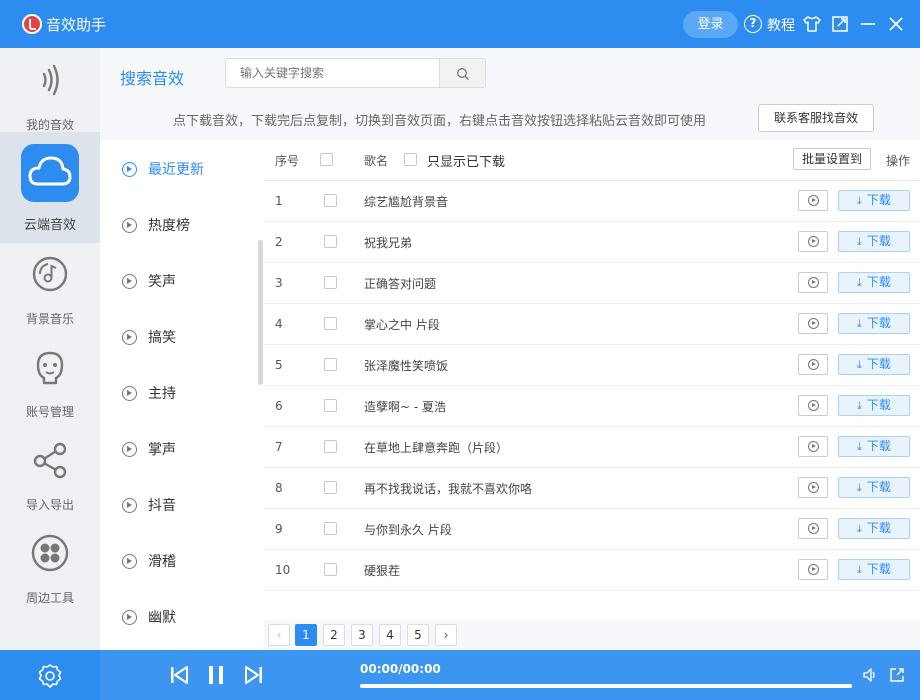  What do you see at coordinates (781, 25) in the screenshot?
I see `tutorial-link: 教程` at bounding box center [781, 25].